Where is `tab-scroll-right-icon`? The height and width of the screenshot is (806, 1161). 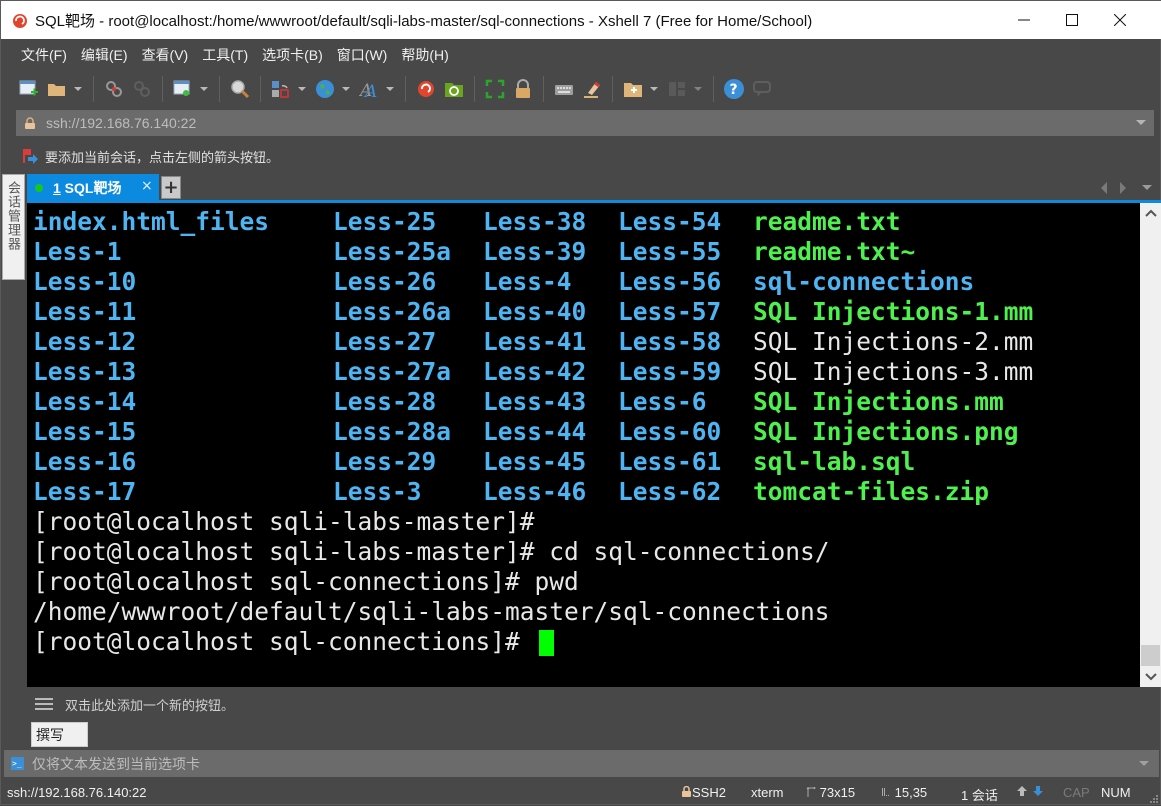
tab-scroll-right-icon is located at coordinates (1123, 188).